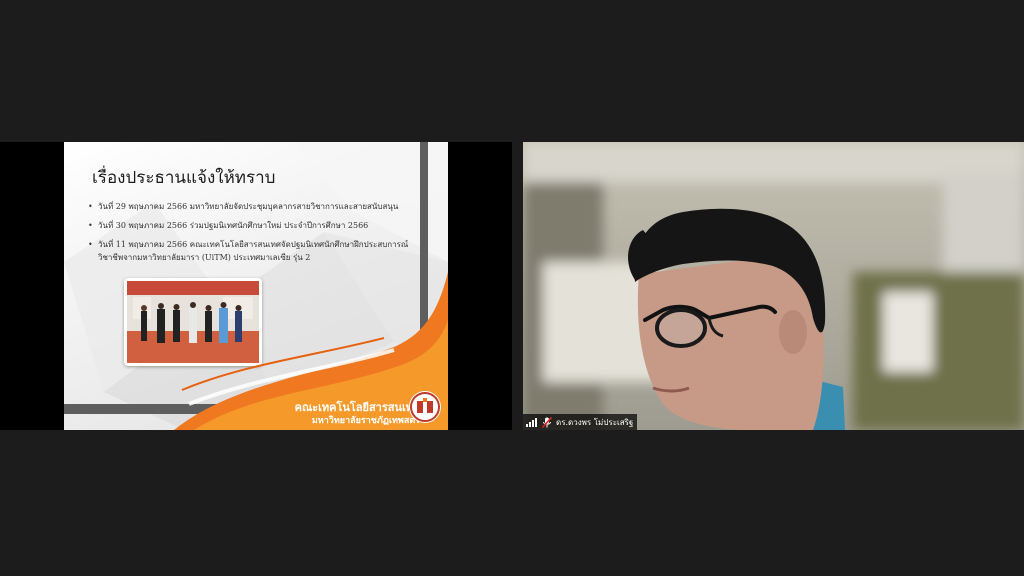  I want to click on faculty-logo-icon, so click(425, 407).